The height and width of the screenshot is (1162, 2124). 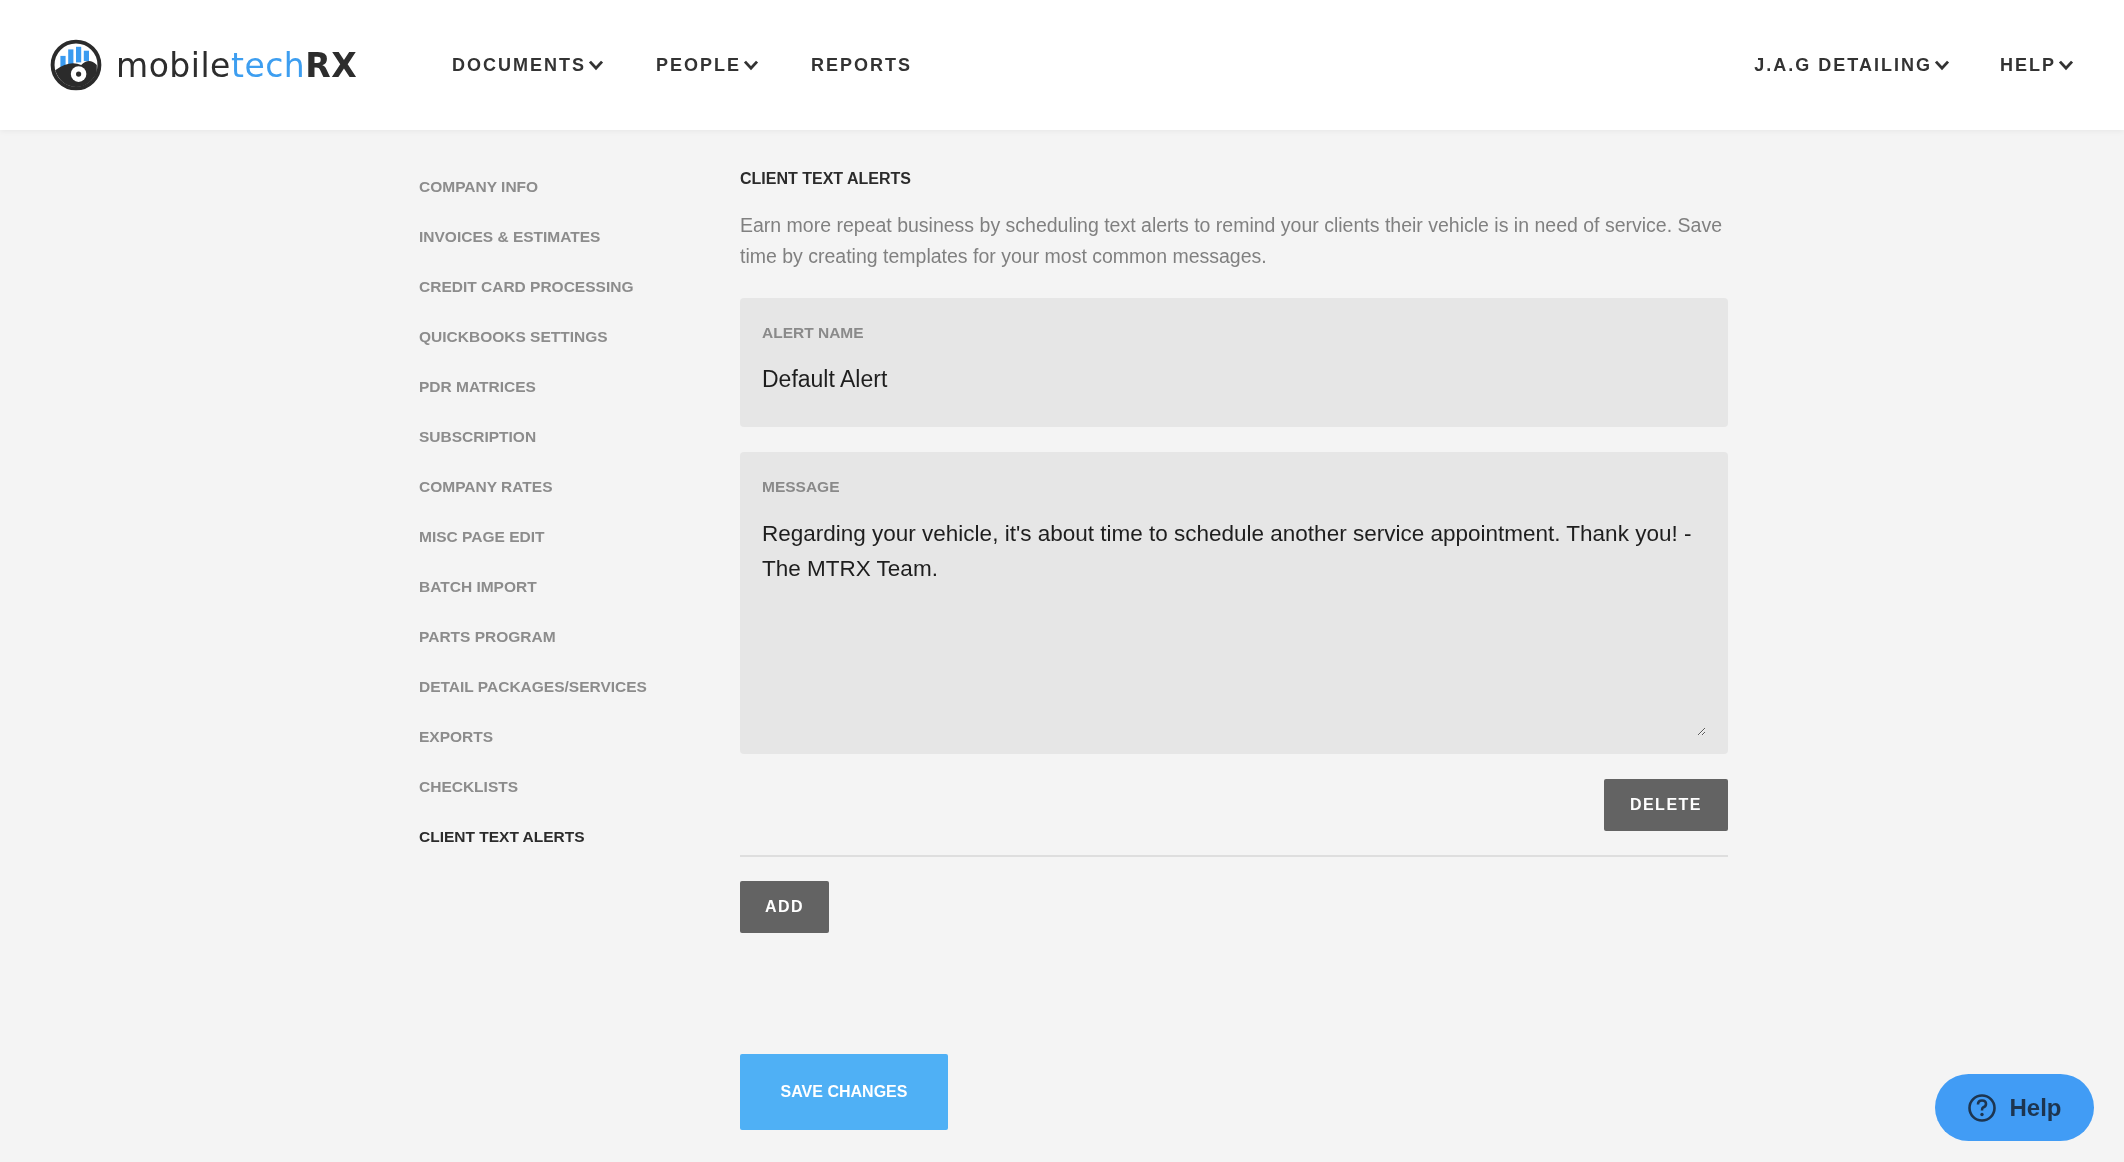 I want to click on sidebar-item: EXPORTS, so click(x=579, y=737).